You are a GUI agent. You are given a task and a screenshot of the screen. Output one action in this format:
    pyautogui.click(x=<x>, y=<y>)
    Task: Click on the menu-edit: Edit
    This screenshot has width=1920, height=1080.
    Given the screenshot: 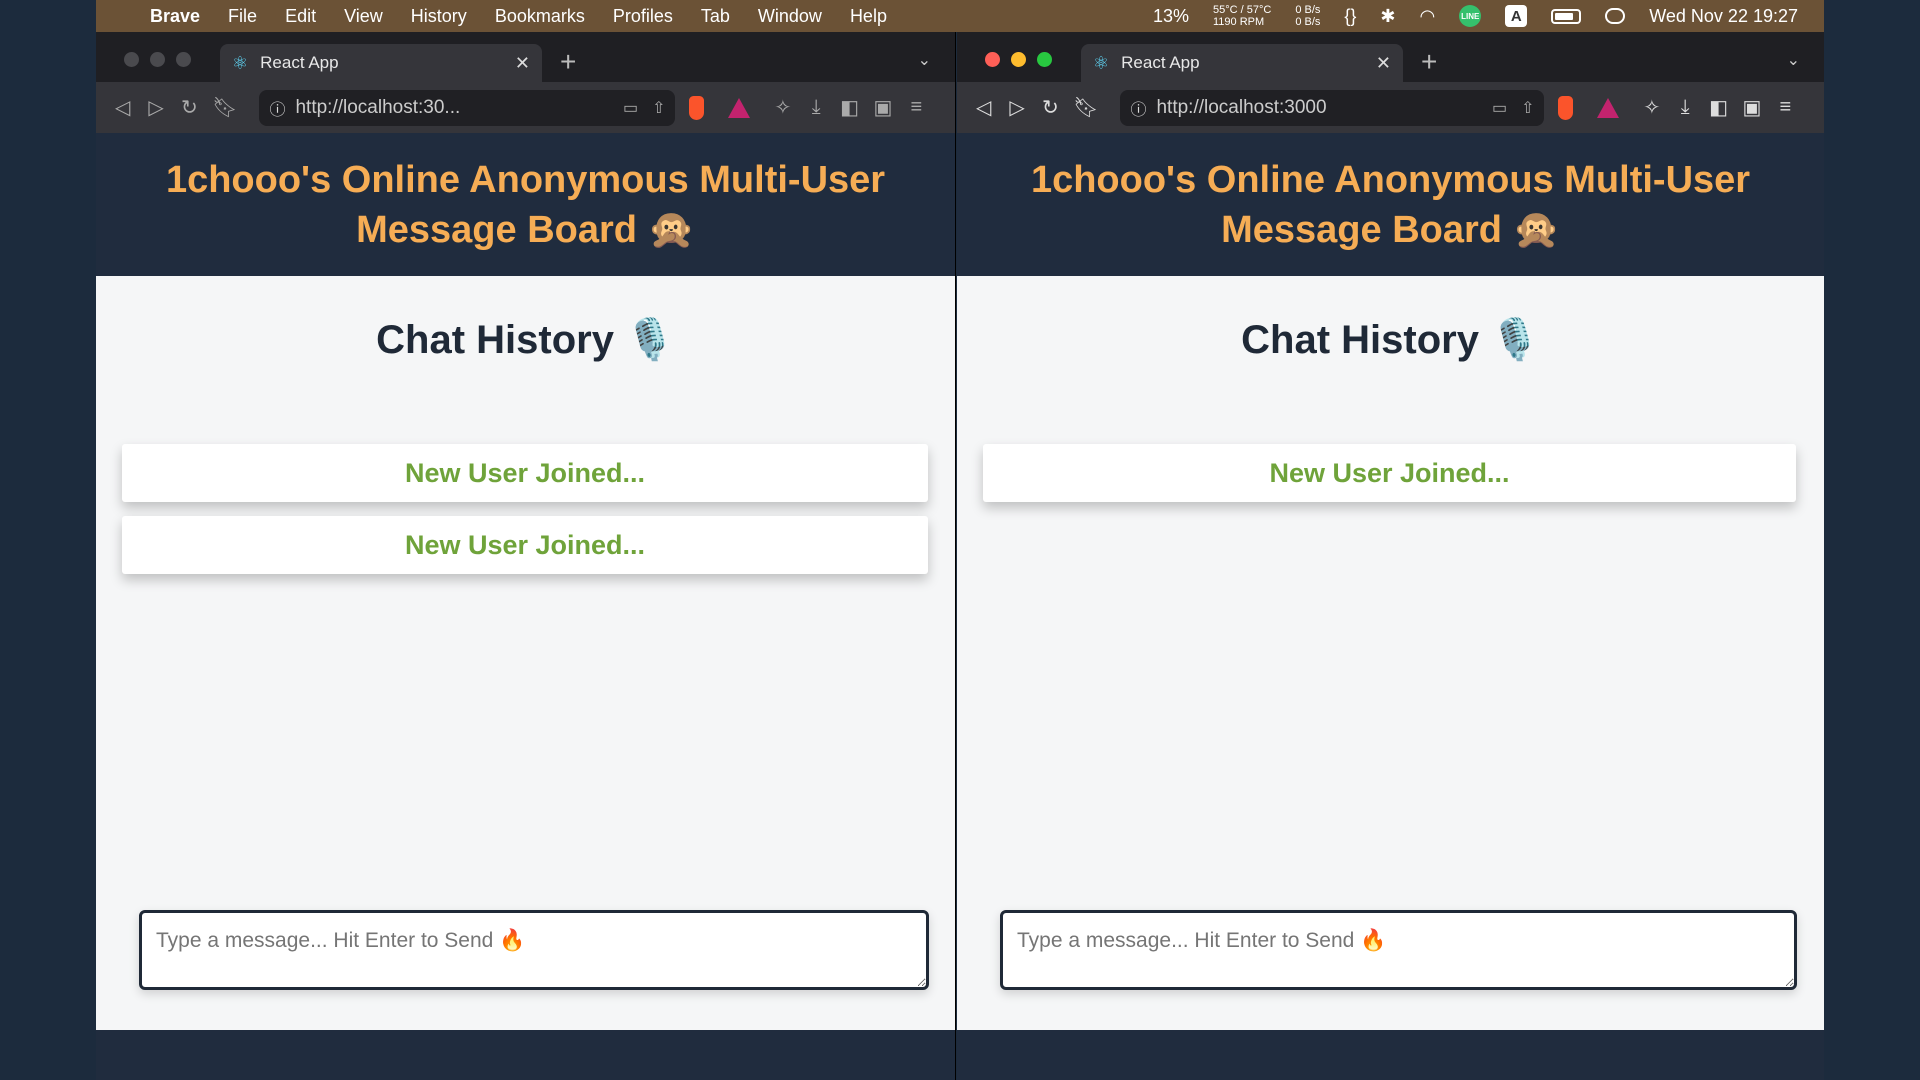 What is the action you would take?
    pyautogui.click(x=300, y=16)
    